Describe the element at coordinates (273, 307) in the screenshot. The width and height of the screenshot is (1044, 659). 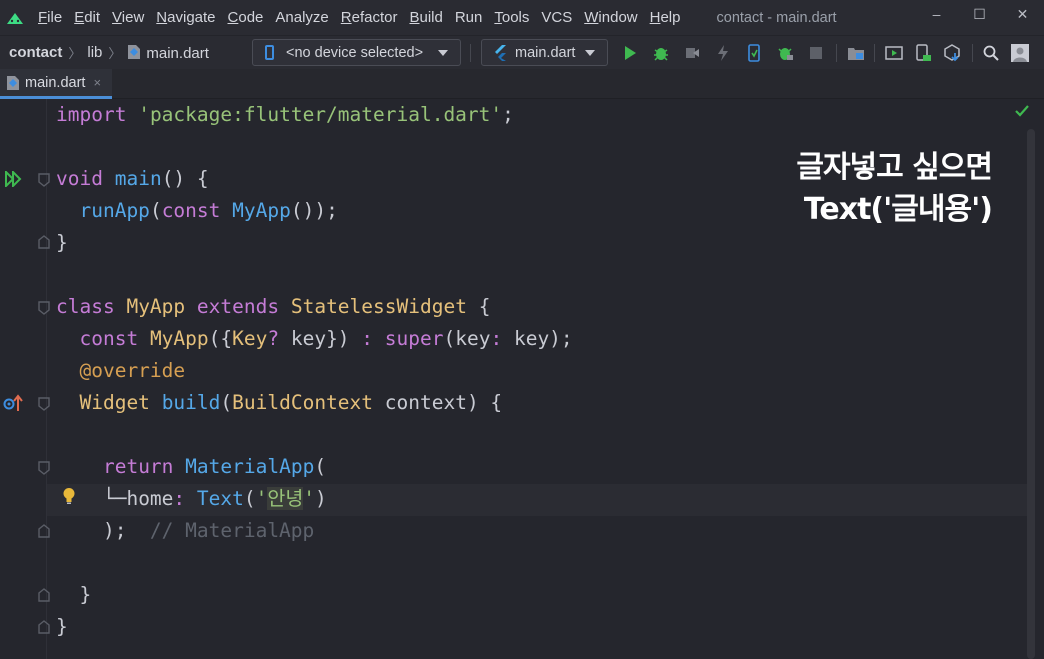
I see `code-line: class MyApp extends StatelessWidget {` at that location.